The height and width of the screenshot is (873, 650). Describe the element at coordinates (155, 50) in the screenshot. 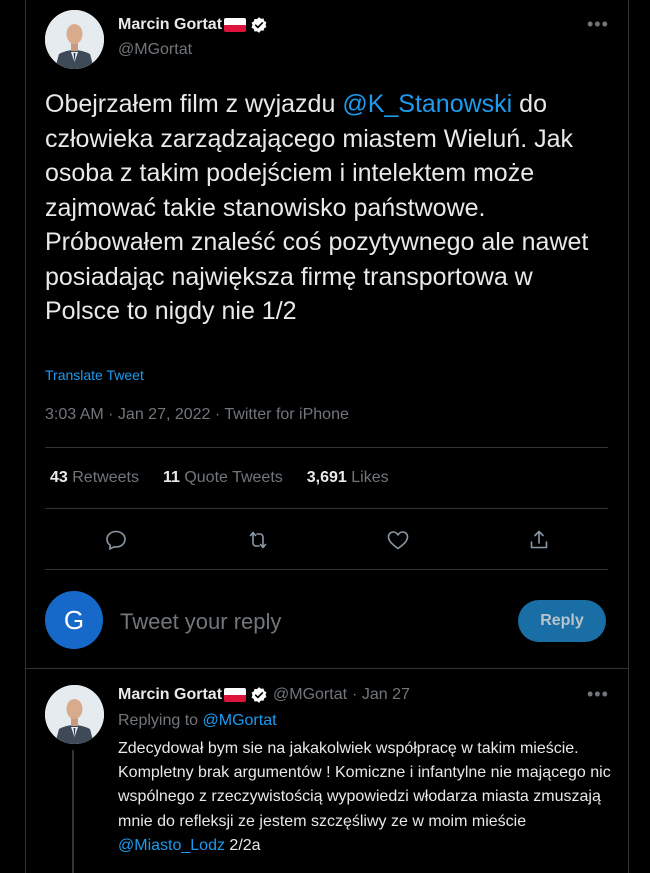

I see `author-handle: @MGortat` at that location.